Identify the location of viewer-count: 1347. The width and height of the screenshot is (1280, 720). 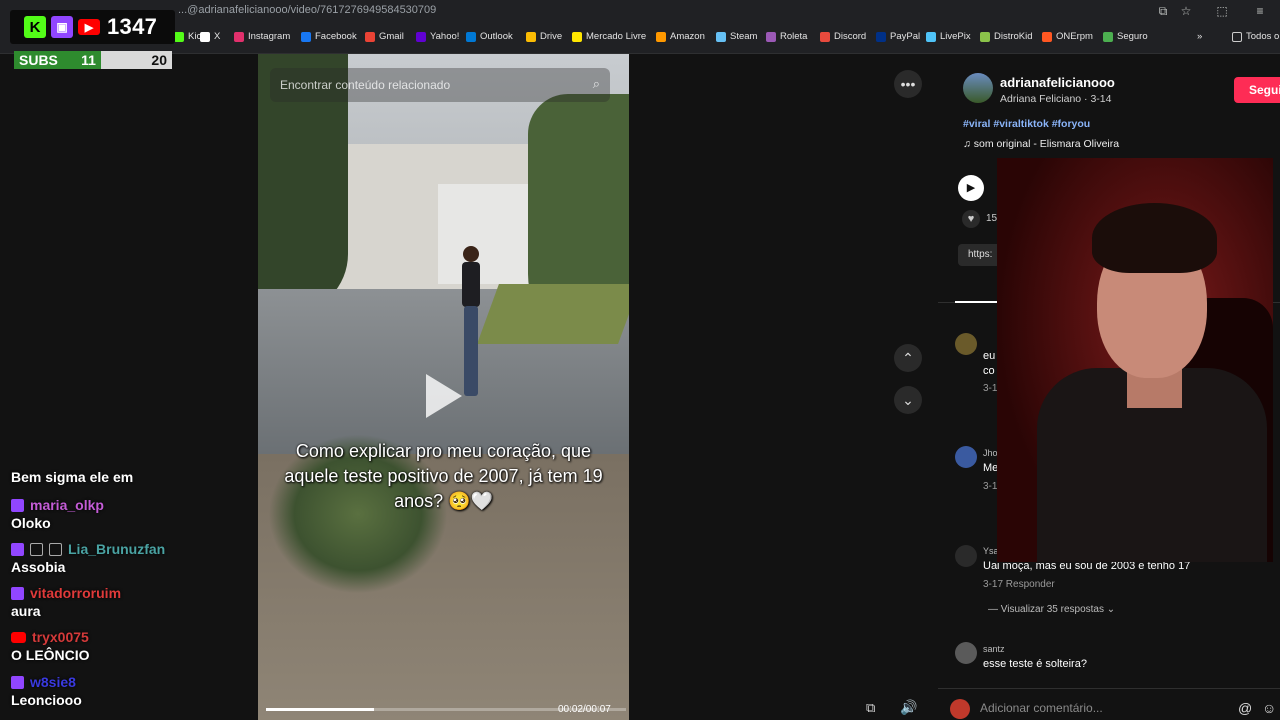
(132, 26).